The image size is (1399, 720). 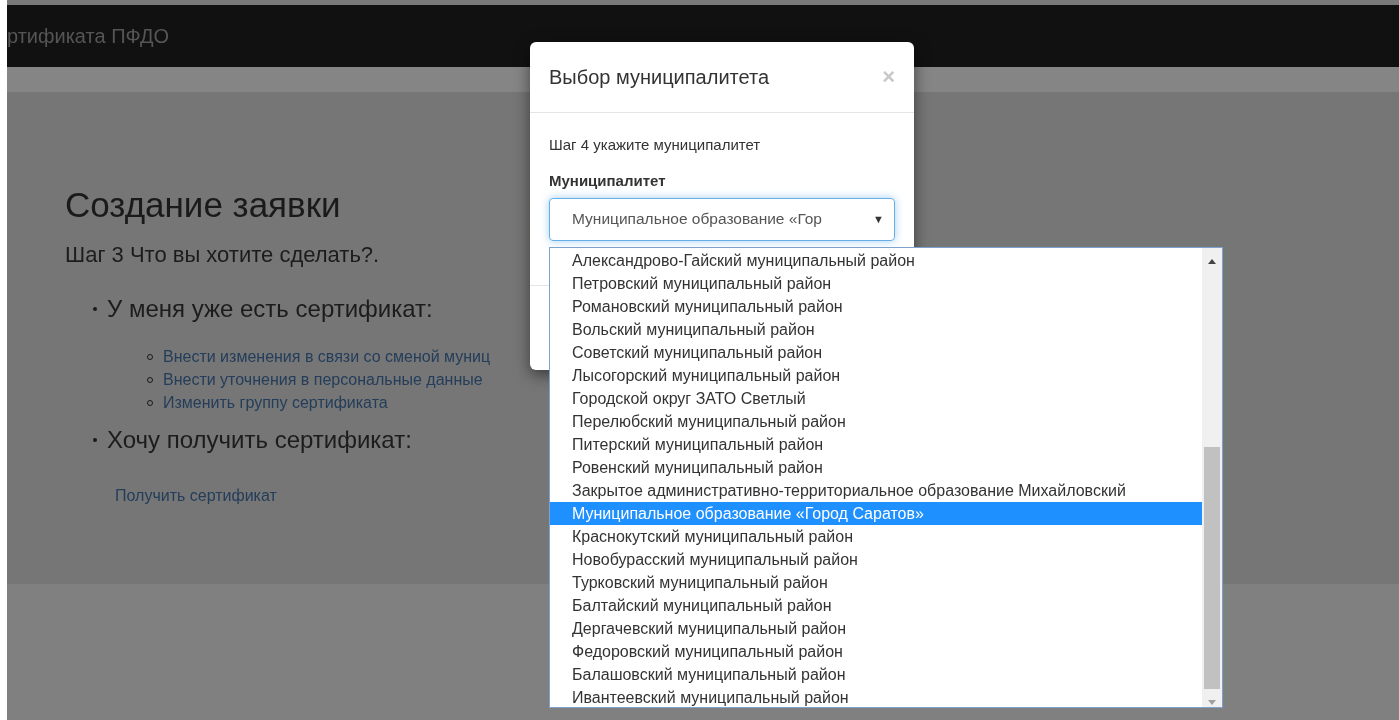 What do you see at coordinates (1212, 703) in the screenshot?
I see `scroll-down-icon` at bounding box center [1212, 703].